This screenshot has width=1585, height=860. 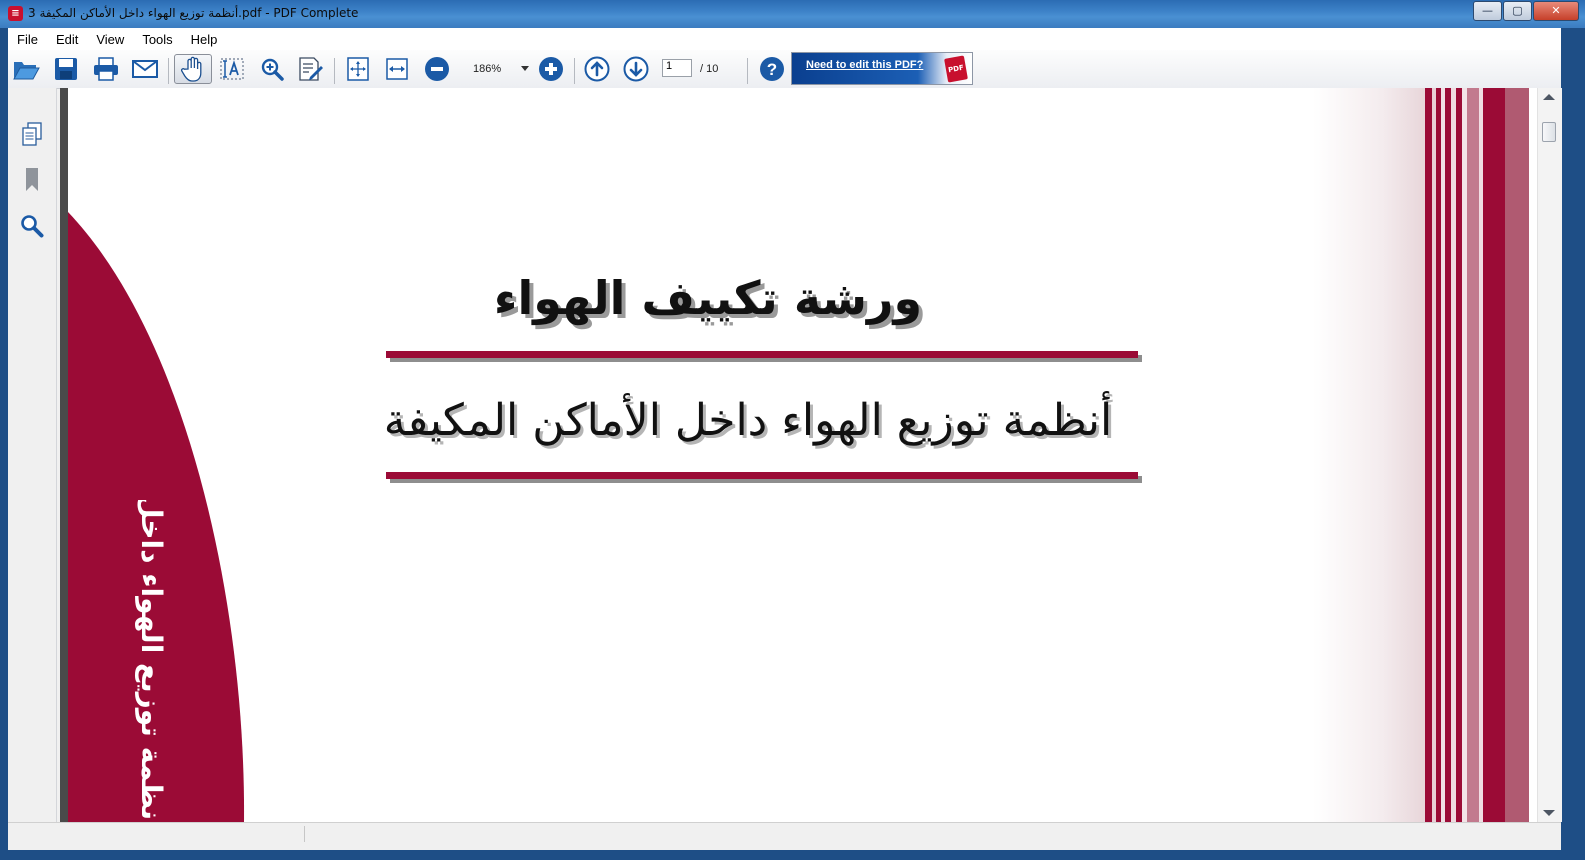 What do you see at coordinates (762, 475) in the screenshot?
I see `title-rule-bottom` at bounding box center [762, 475].